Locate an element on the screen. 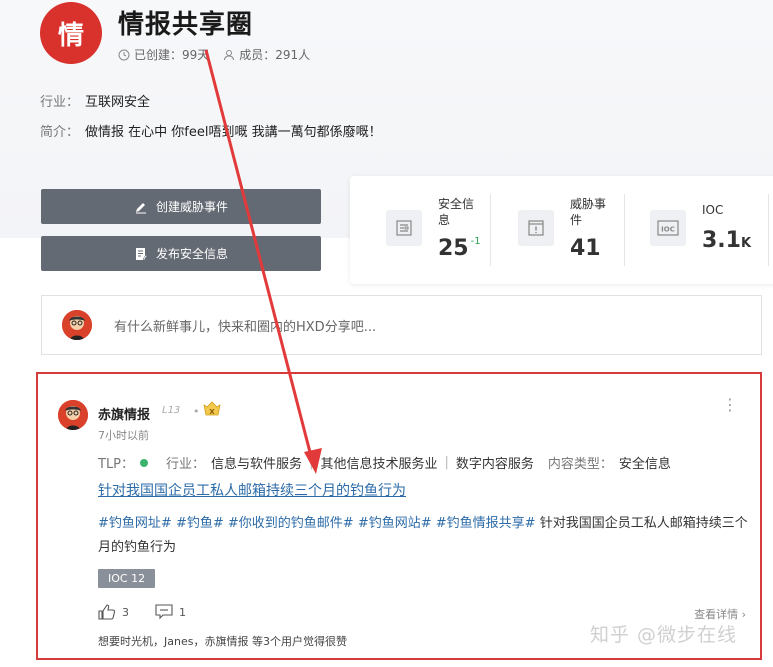 The image size is (773, 667). stats-card: 安全信息 25 -1 威胁事件 41 IOC IOC 3.1K is located at coordinates (561, 230).